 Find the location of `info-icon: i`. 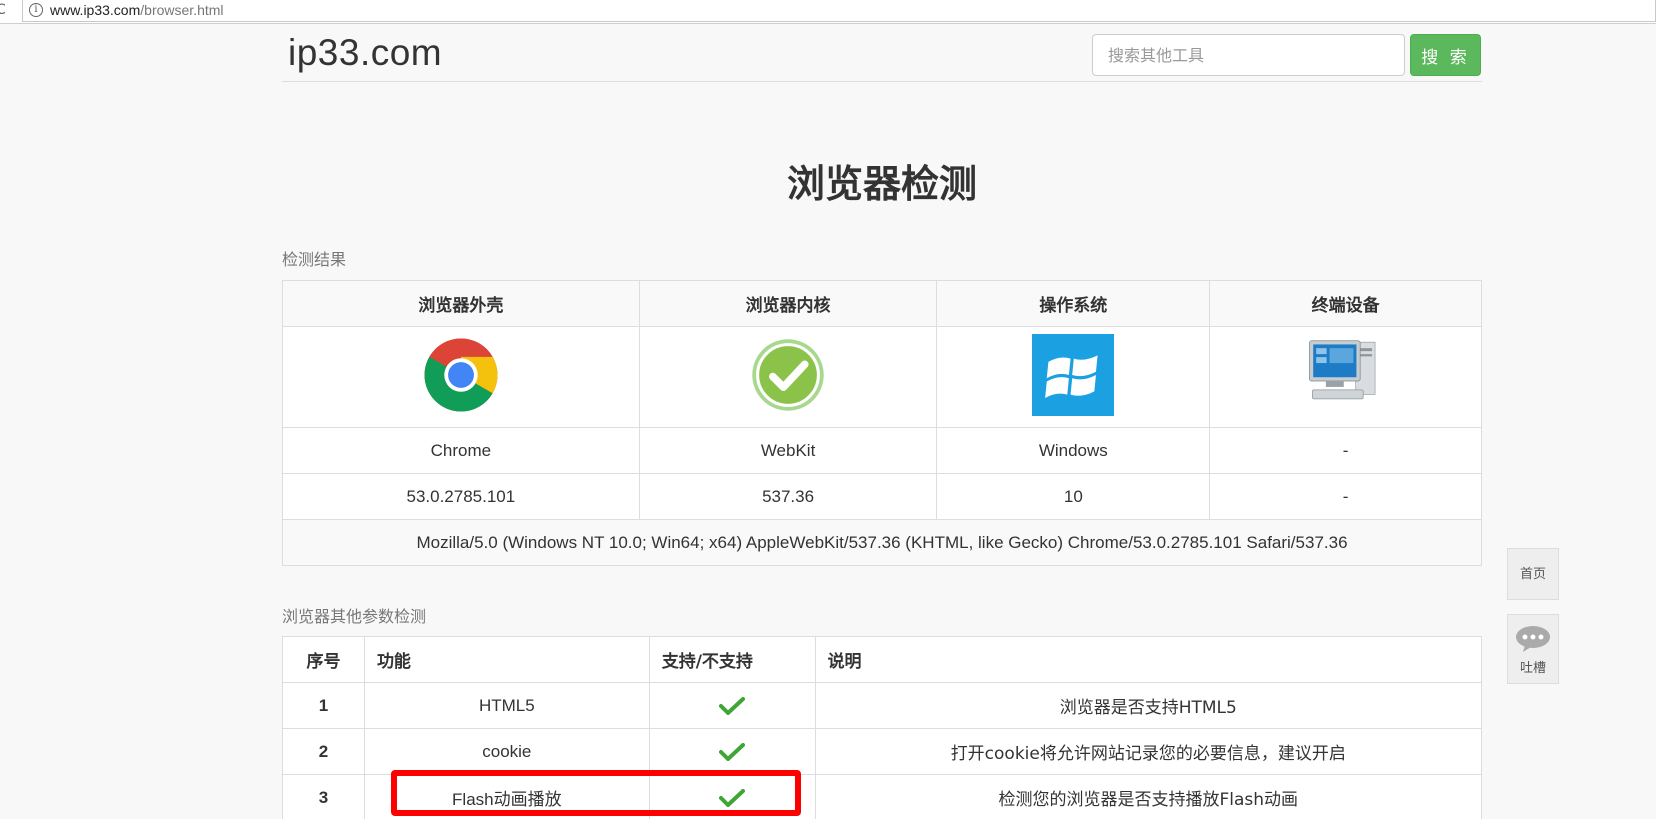

info-icon: i is located at coordinates (36, 10).